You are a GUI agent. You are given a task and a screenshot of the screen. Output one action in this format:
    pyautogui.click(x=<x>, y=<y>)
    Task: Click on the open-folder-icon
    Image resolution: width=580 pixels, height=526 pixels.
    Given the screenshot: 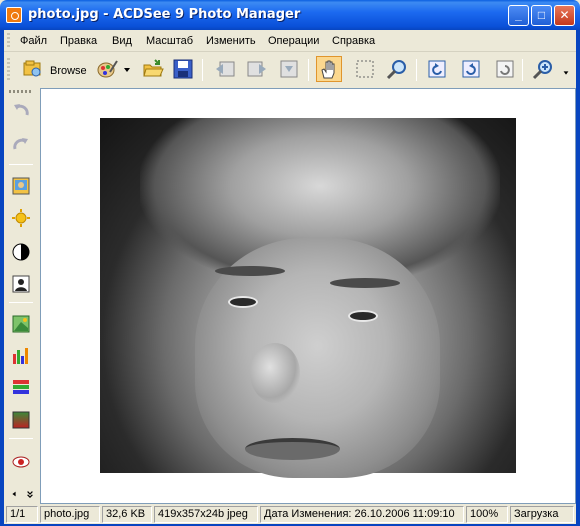 What is the action you would take?
    pyautogui.click(x=153, y=69)
    